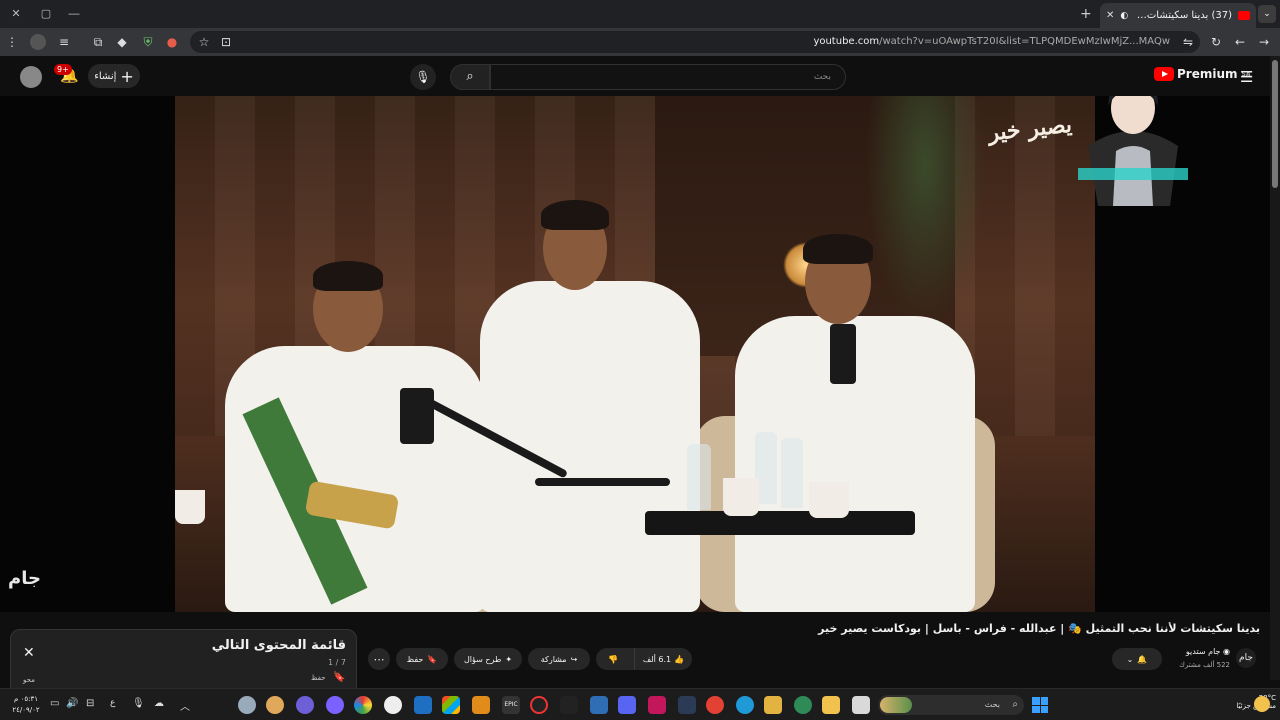  Describe the element at coordinates (831, 705) in the screenshot. I see `store-icon` at that location.